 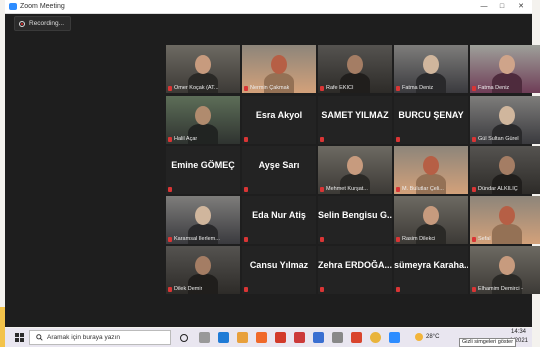 What do you see at coordinates (279, 220) in the screenshot?
I see `participant-tile: Eda Nur Atiş` at bounding box center [279, 220].